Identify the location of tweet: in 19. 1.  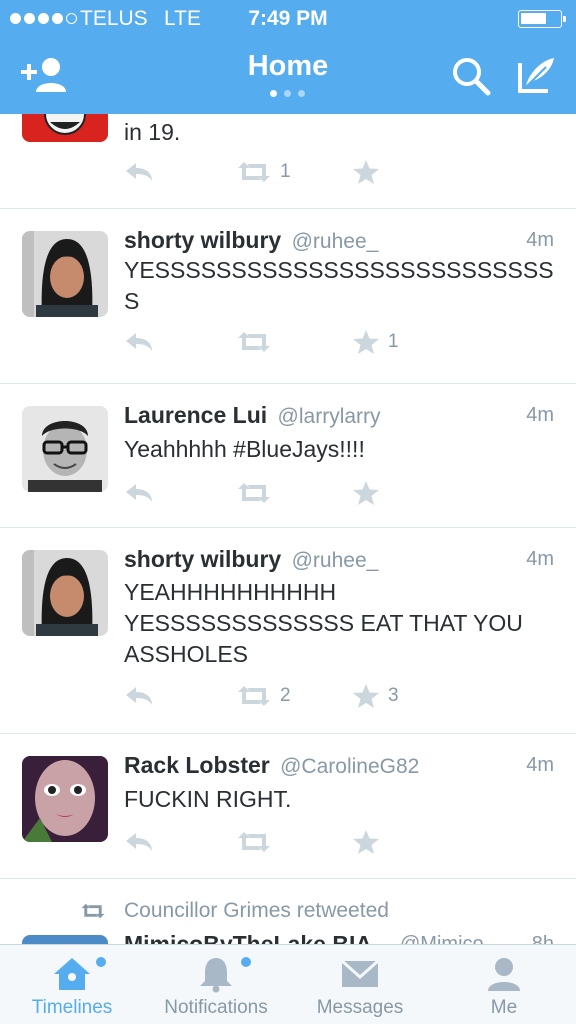
(288, 161).